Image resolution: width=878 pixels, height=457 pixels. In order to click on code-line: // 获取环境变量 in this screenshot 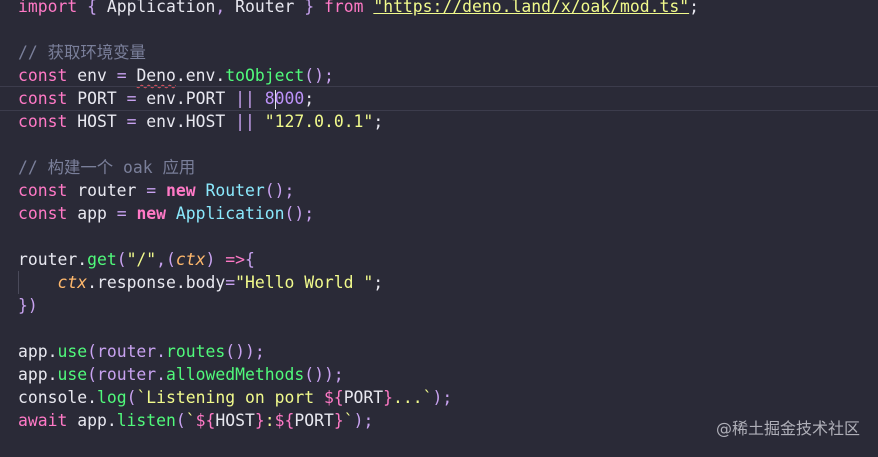, I will do `click(448, 52)`.